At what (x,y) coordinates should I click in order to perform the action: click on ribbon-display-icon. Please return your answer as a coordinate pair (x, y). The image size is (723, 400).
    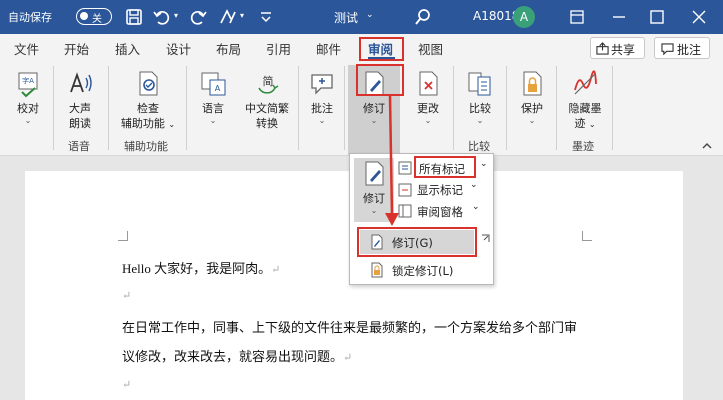
    Looking at the image, I should click on (577, 17).